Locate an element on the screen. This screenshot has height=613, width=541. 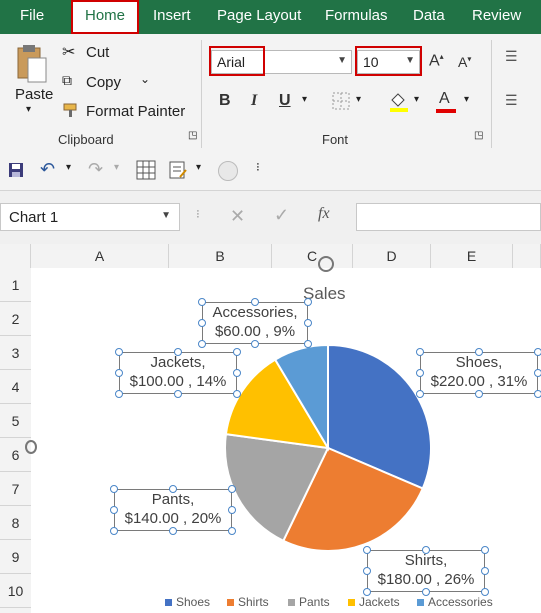
cut-button: Cut is located at coordinates (97, 52).